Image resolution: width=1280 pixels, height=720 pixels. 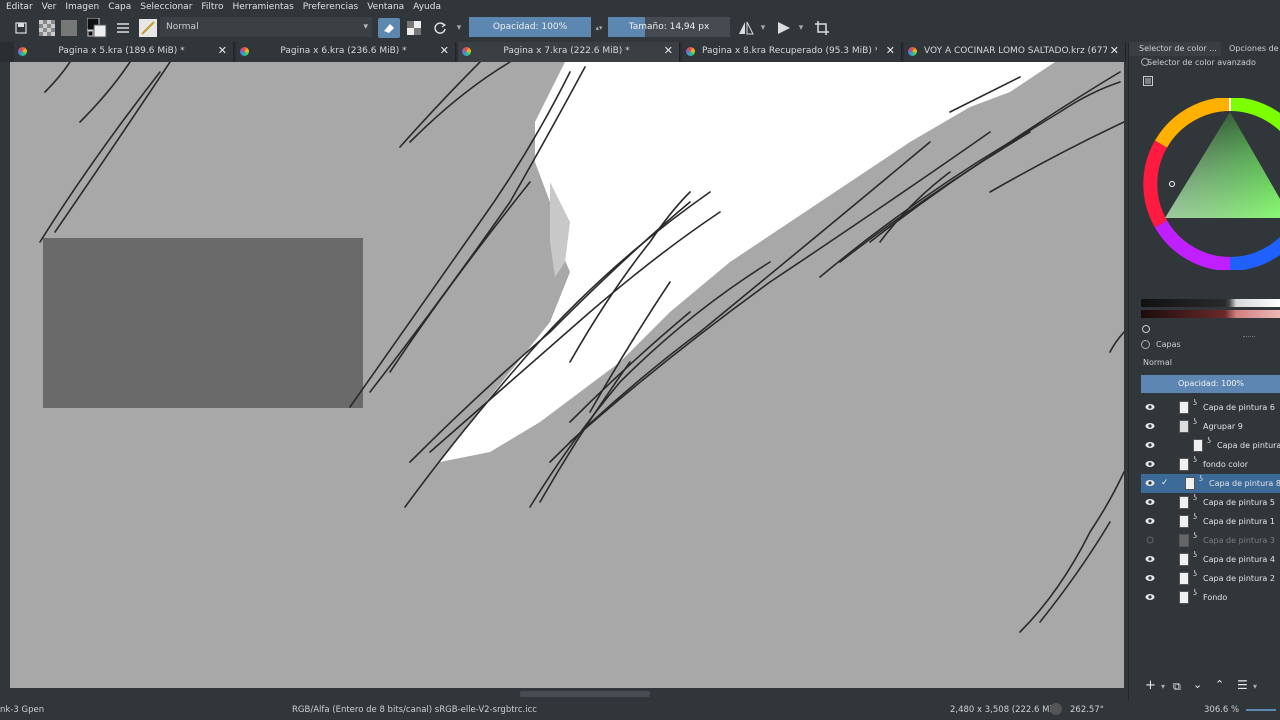 What do you see at coordinates (585, 694) in the screenshot?
I see `scrollbar-thumb` at bounding box center [585, 694].